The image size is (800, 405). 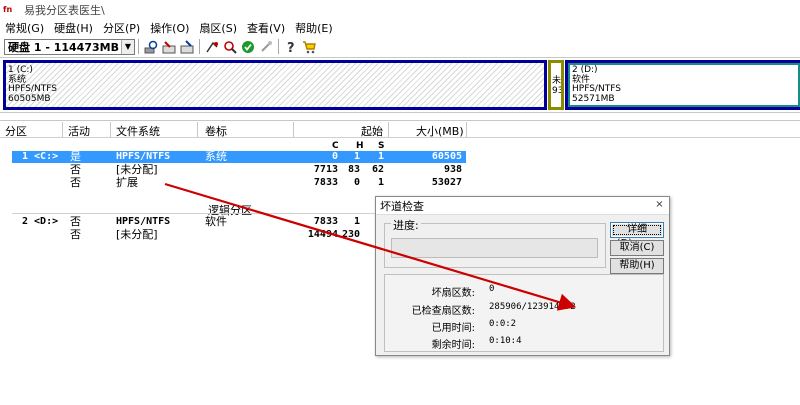 What do you see at coordinates (637, 266) in the screenshot?
I see `help-button: 帮助(H)` at bounding box center [637, 266].